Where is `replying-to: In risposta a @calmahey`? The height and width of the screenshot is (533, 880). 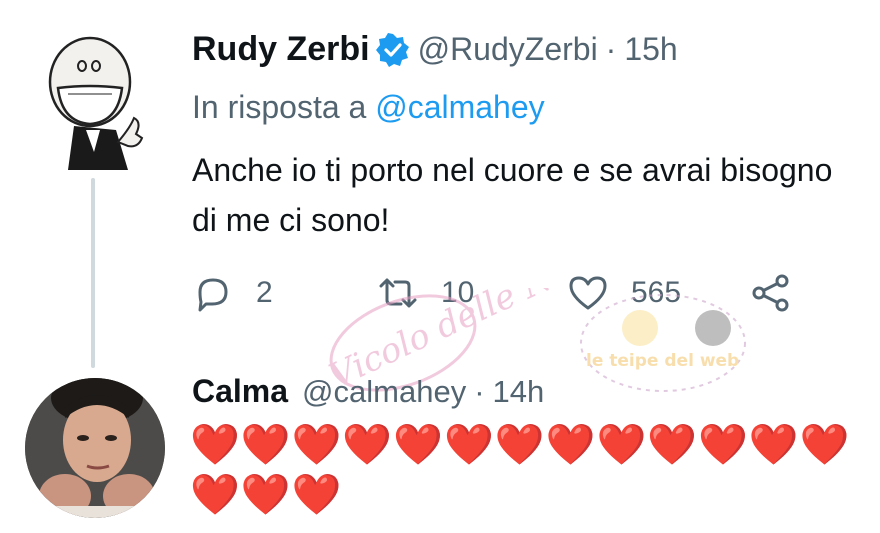
replying-to: In risposta a @calmahey is located at coordinates (368, 107).